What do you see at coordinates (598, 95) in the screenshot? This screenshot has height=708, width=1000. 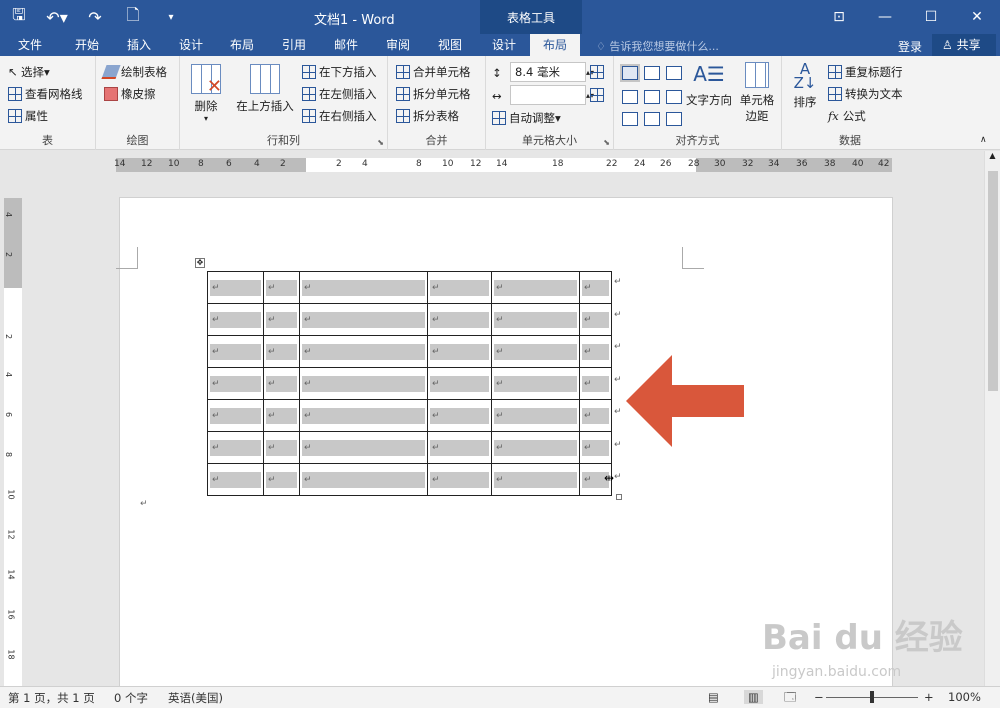 I see `distribute-columns-icon` at bounding box center [598, 95].